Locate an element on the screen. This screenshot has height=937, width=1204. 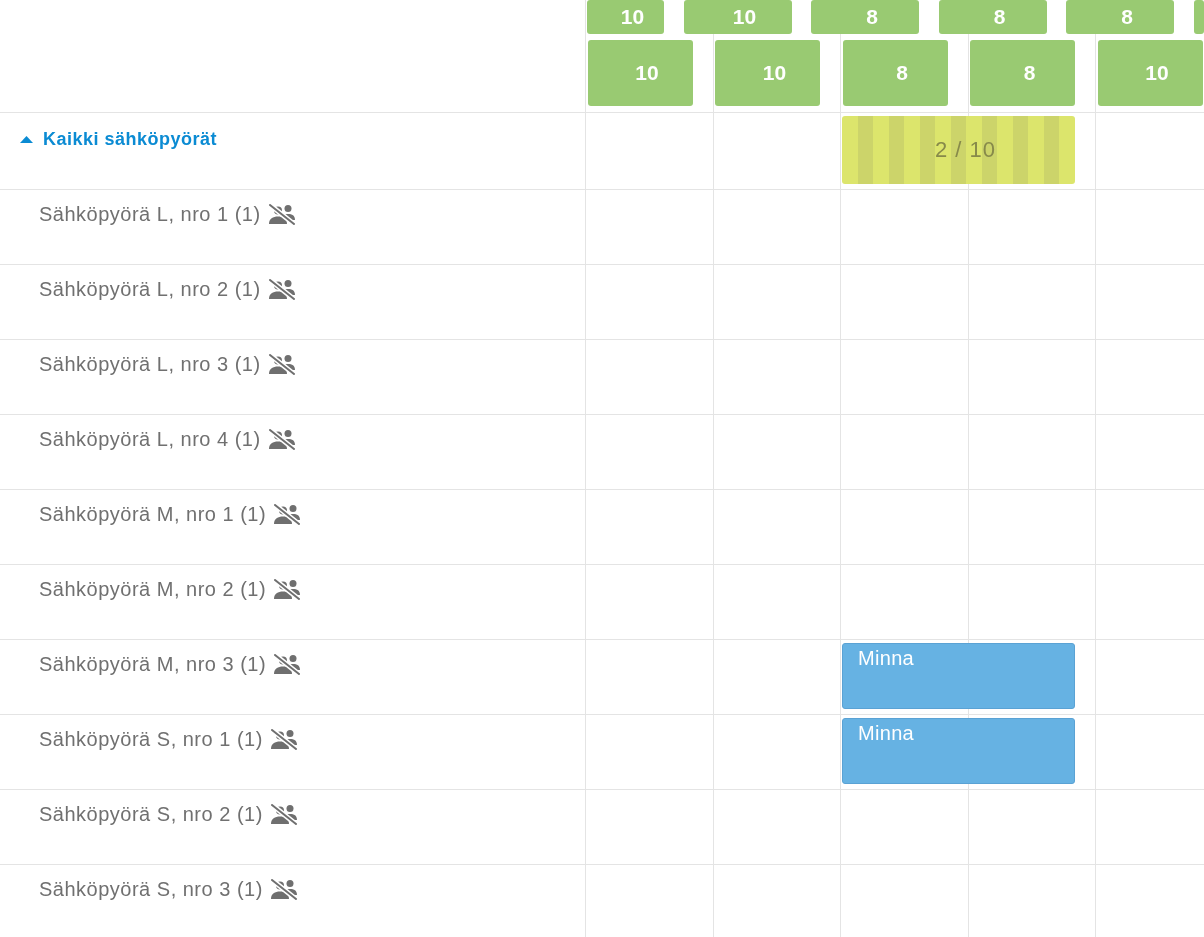
resource-name: Sähköpyörä L, nro 3 (1) is located at coordinates (150, 364).